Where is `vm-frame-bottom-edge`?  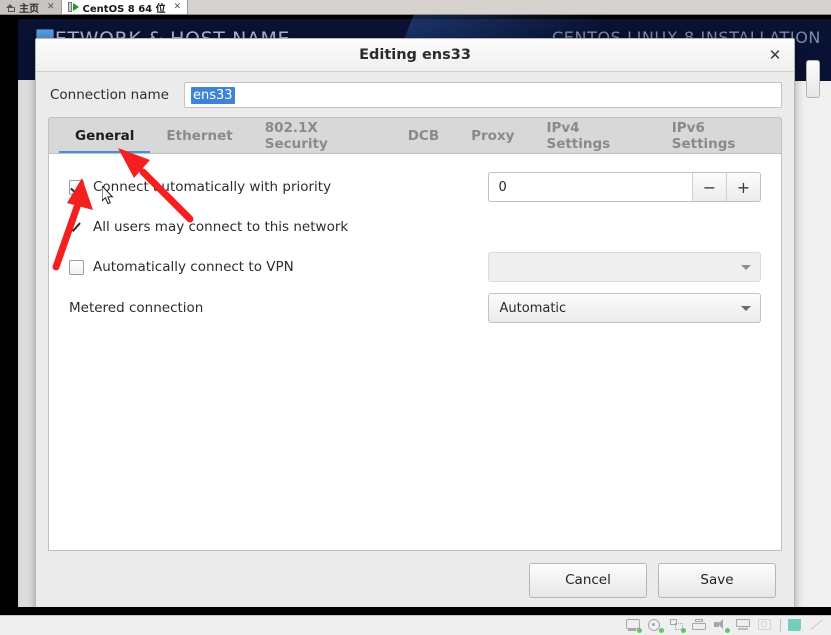
vm-frame-bottom-edge is located at coordinates (415, 611).